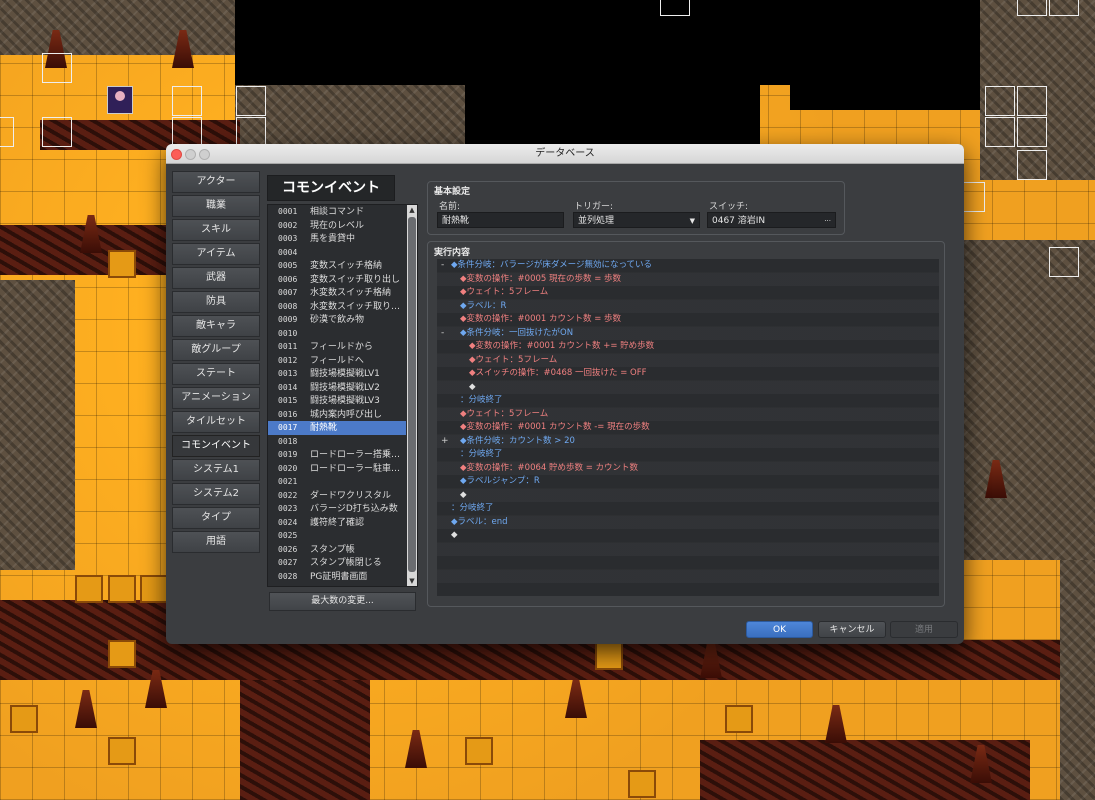 The width and height of the screenshot is (1095, 800). What do you see at coordinates (216, 542) in the screenshot?
I see `tab-item: 用語` at bounding box center [216, 542].